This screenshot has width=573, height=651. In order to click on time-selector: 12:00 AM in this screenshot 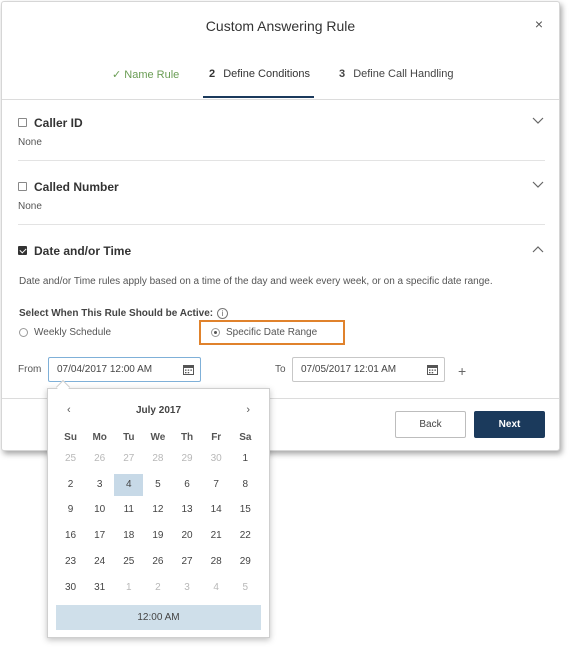, I will do `click(158, 617)`.